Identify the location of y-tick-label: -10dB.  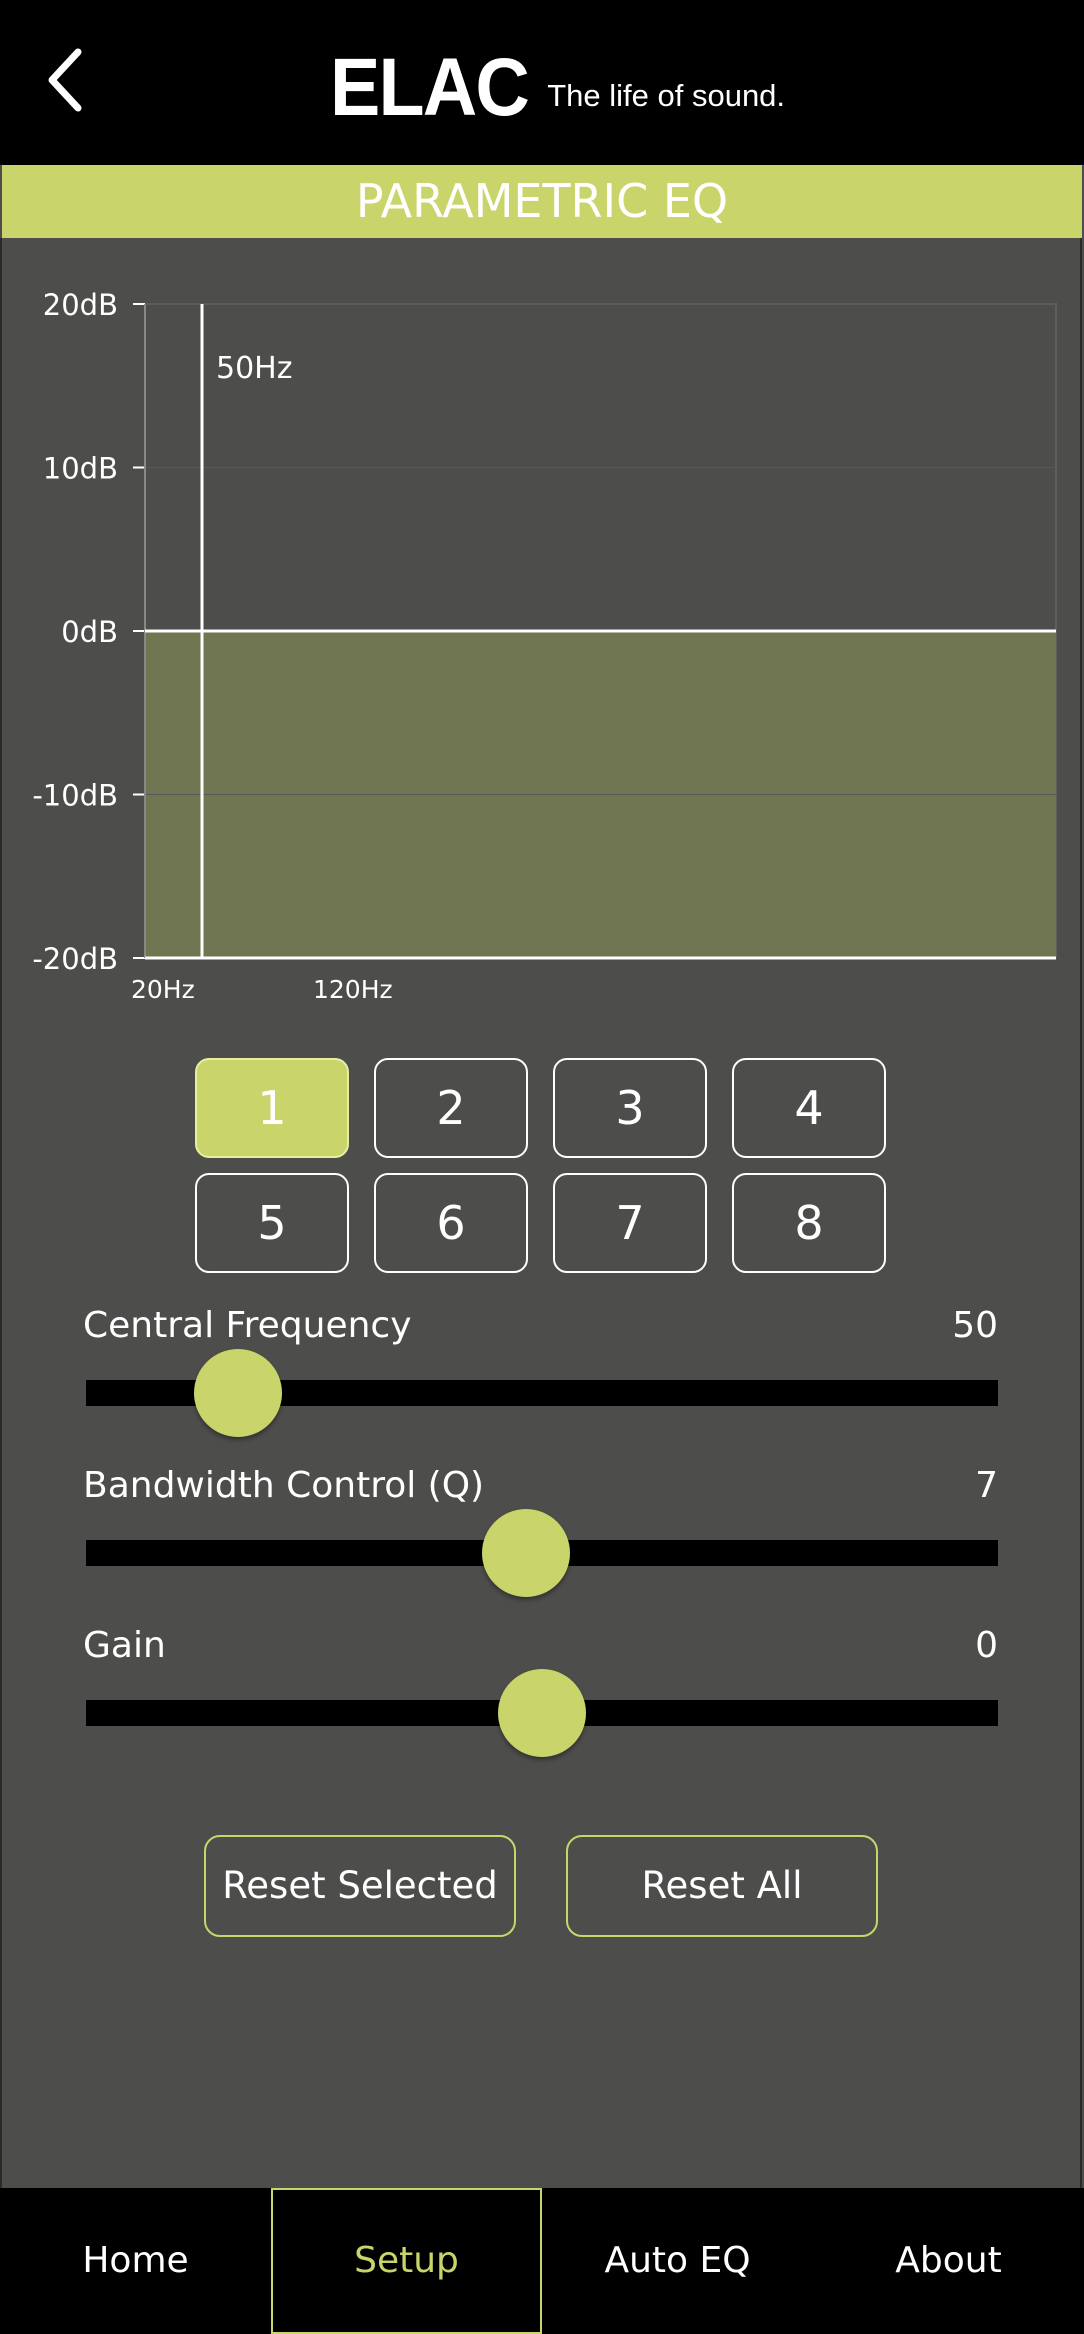
(75, 796).